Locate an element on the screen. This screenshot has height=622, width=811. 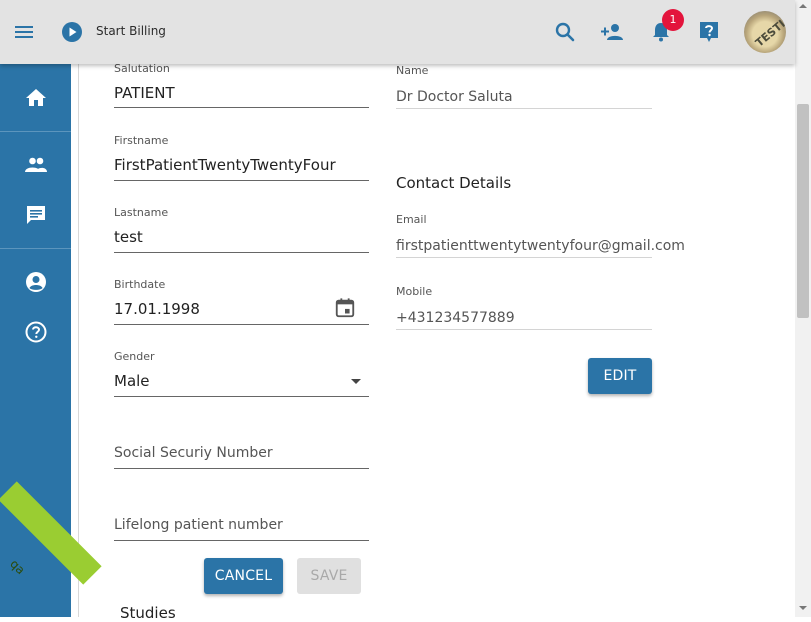
start-billing-link: Start Billing is located at coordinates (131, 31).